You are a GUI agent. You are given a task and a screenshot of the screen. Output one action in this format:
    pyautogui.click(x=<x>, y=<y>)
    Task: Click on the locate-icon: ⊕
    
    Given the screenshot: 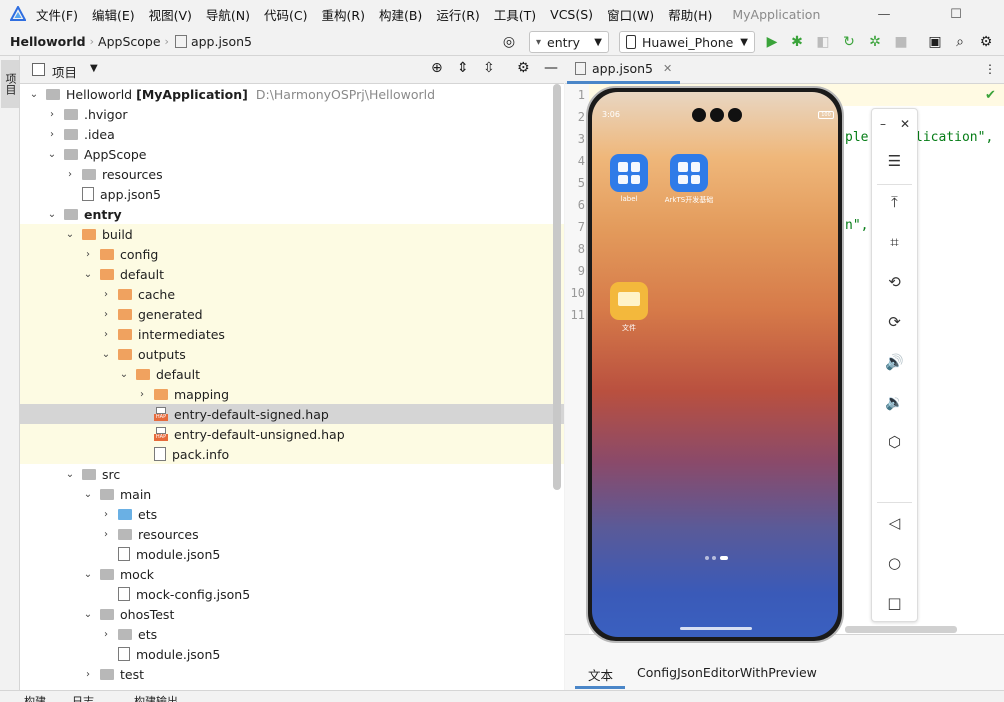 What is the action you would take?
    pyautogui.click(x=437, y=68)
    